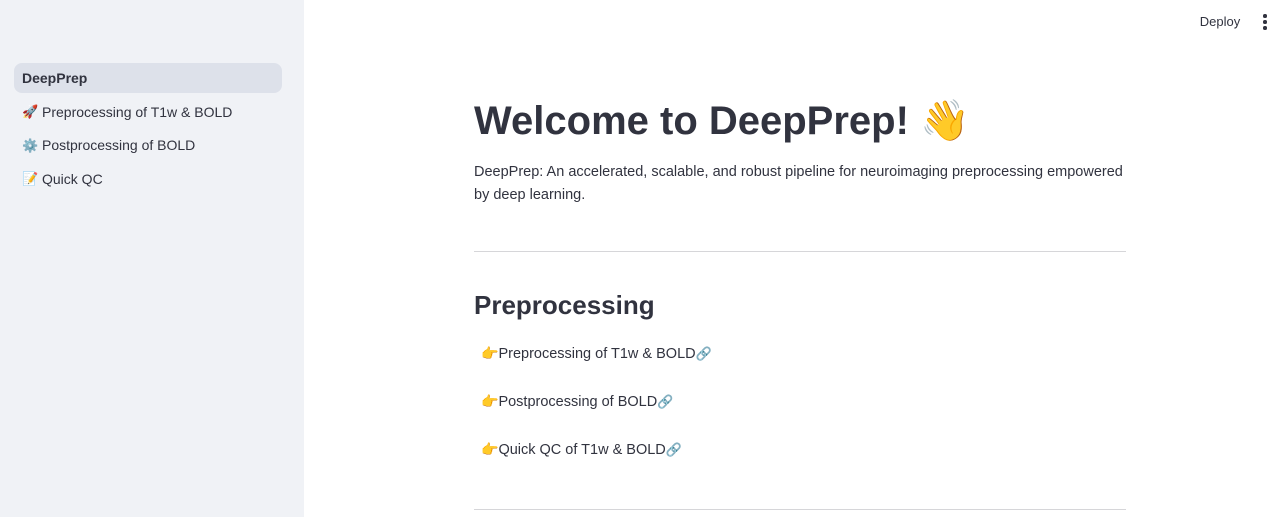 The image size is (1280, 517). I want to click on kebab-menu-icon, so click(1265, 22).